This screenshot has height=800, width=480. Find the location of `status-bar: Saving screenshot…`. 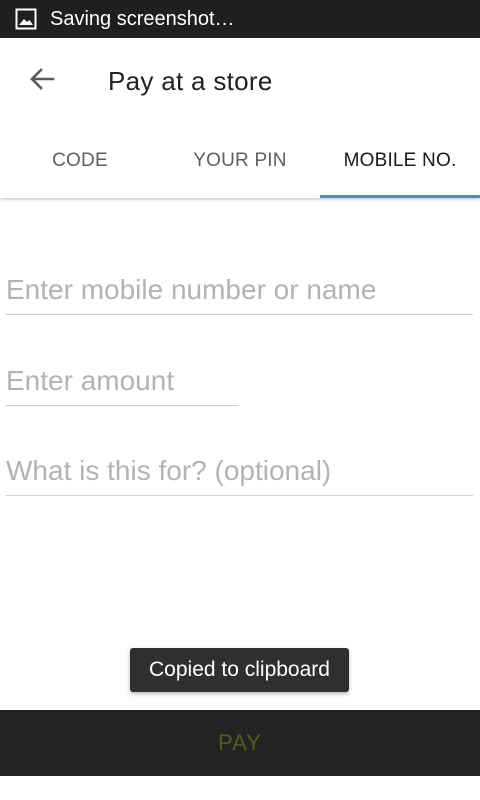

status-bar: Saving screenshot… is located at coordinates (240, 19).